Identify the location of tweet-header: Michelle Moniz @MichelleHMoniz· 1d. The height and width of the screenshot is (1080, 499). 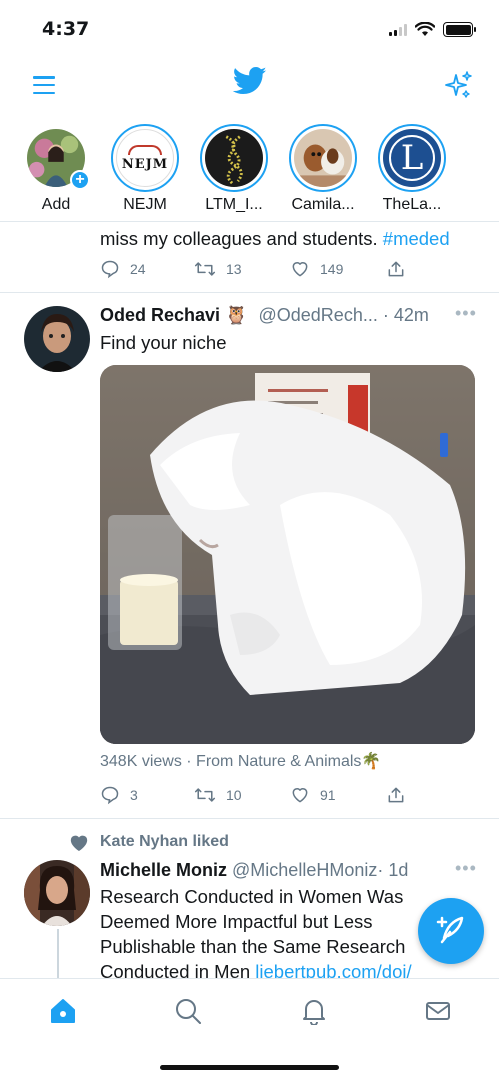
(254, 870).